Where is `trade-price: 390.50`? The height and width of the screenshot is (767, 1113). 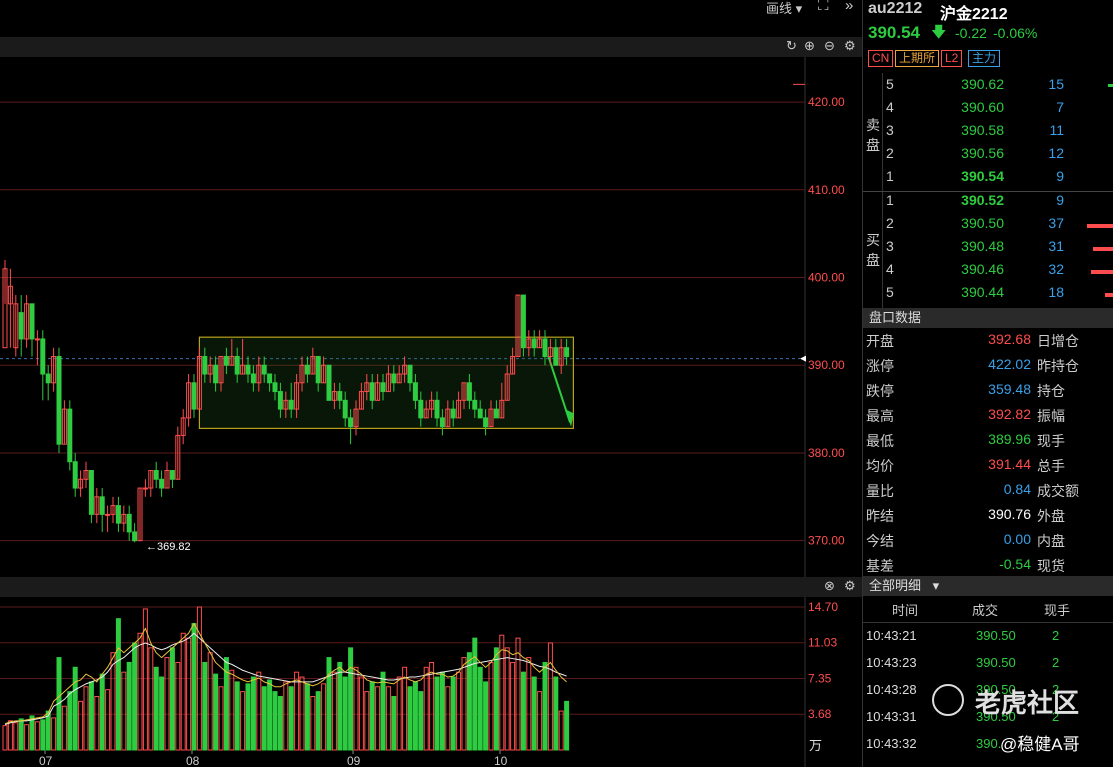
trade-price: 390.50 is located at coordinates (996, 662).